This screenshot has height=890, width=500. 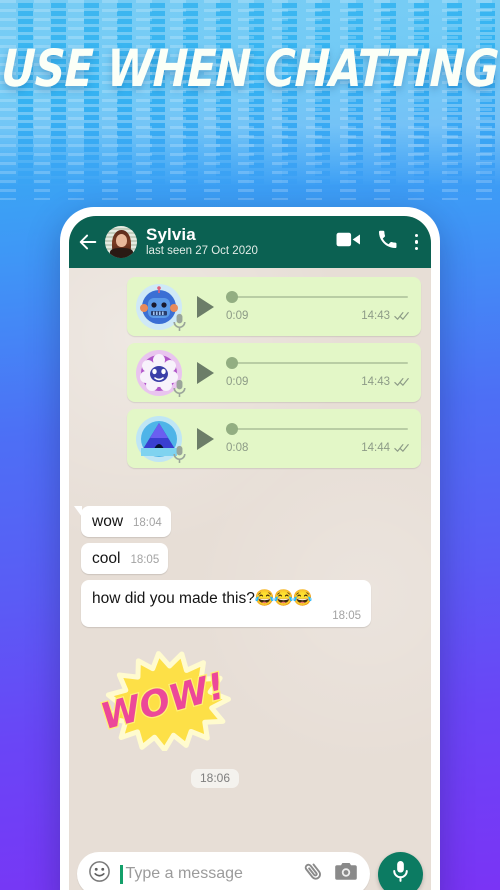 What do you see at coordinates (99, 874) in the screenshot?
I see `emoji-smiley-icon` at bounding box center [99, 874].